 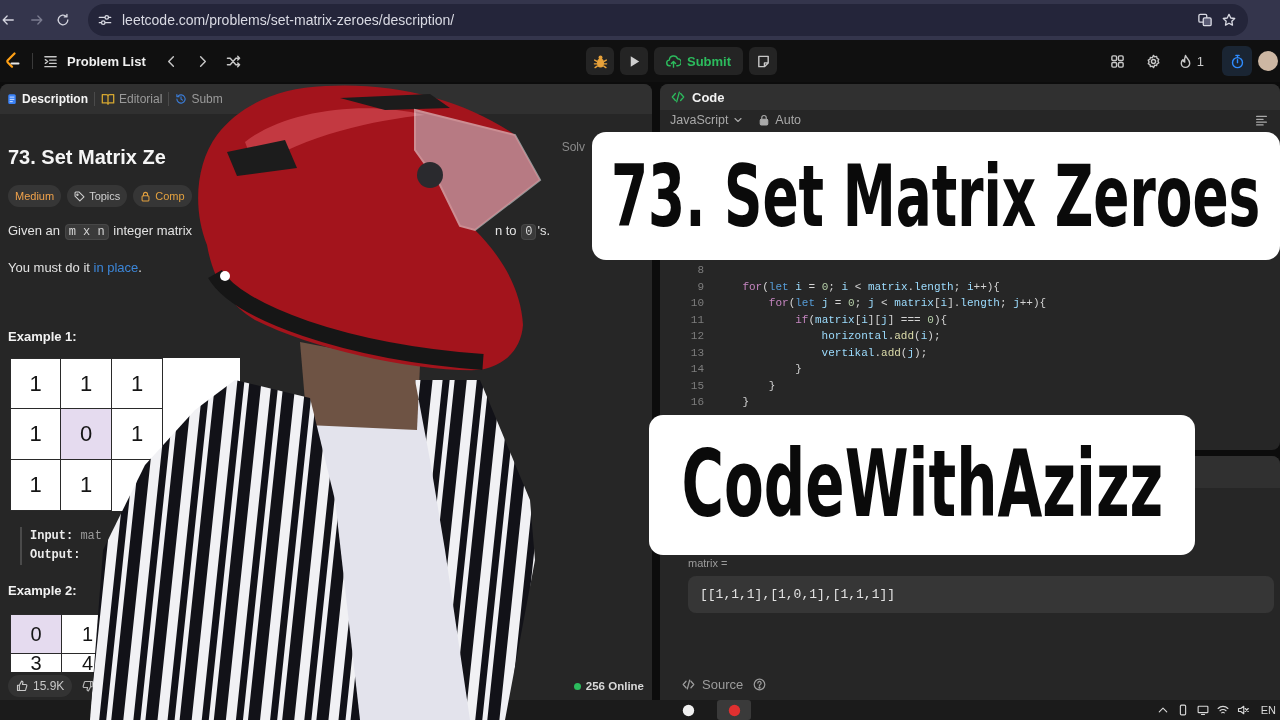 I want to click on line-number: 13, so click(x=696, y=353).